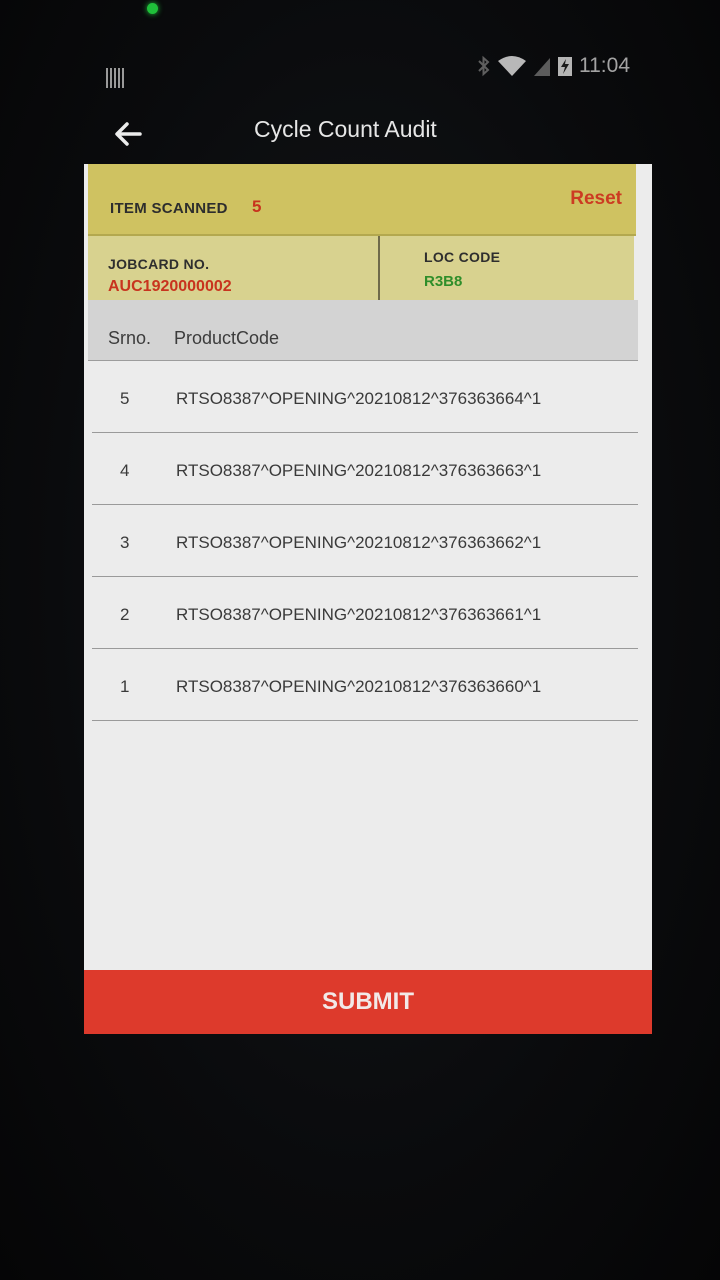 This screenshot has width=720, height=1280. I want to click on cell-product-code: RTSO8387^OPENING^20210812^376363661^1, so click(359, 614).